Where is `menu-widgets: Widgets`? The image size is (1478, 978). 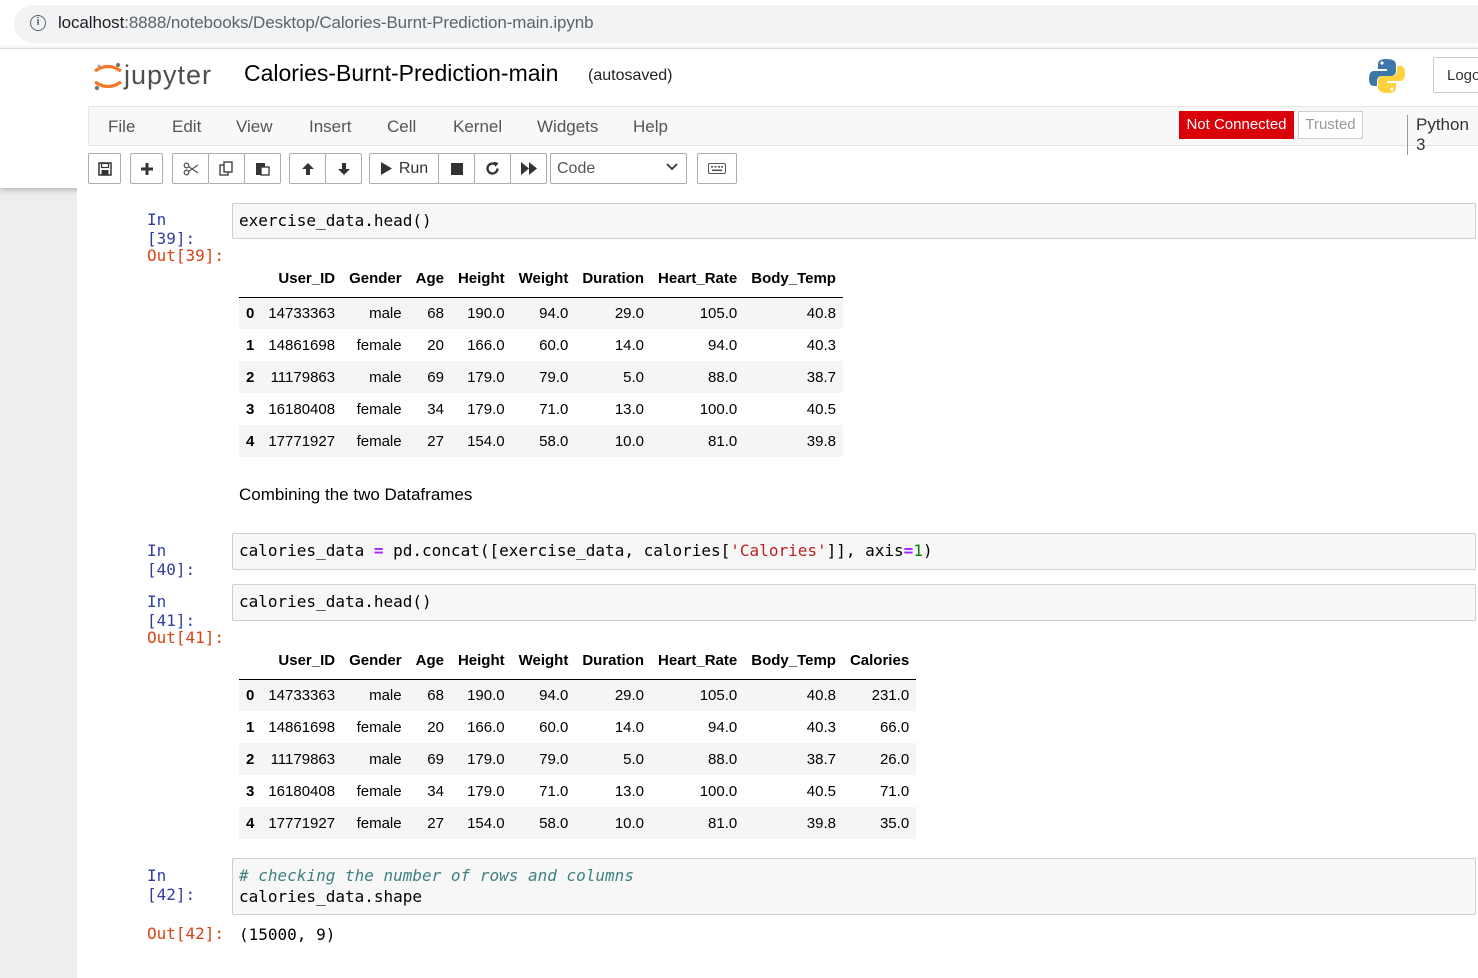
menu-widgets: Widgets is located at coordinates (567, 127).